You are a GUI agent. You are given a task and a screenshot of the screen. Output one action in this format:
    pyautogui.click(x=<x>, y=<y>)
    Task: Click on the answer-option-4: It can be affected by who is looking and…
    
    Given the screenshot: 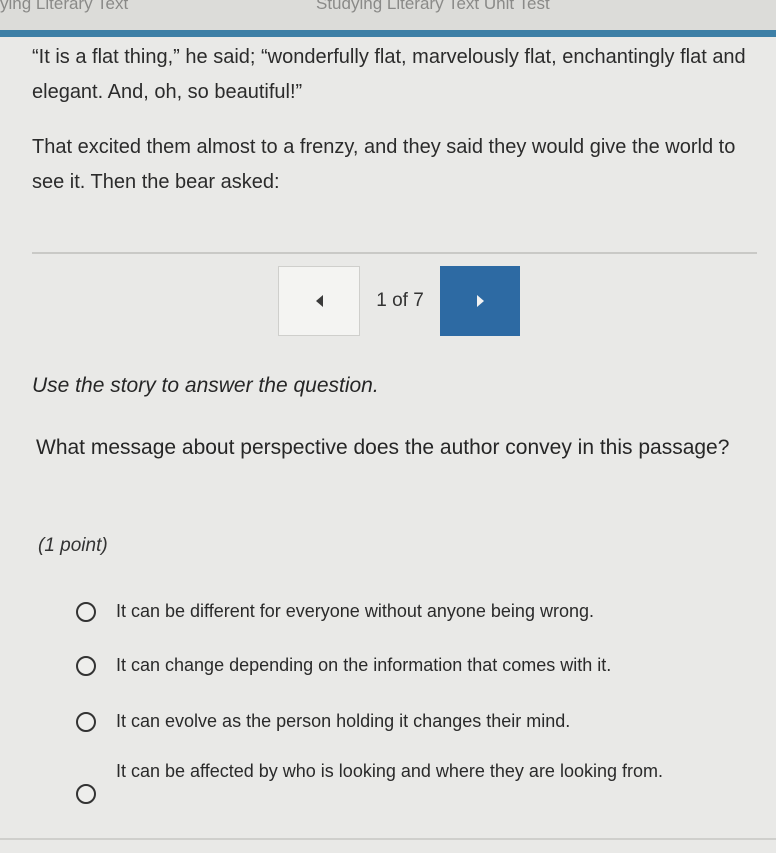 What is the action you would take?
    pyautogui.click(x=406, y=788)
    